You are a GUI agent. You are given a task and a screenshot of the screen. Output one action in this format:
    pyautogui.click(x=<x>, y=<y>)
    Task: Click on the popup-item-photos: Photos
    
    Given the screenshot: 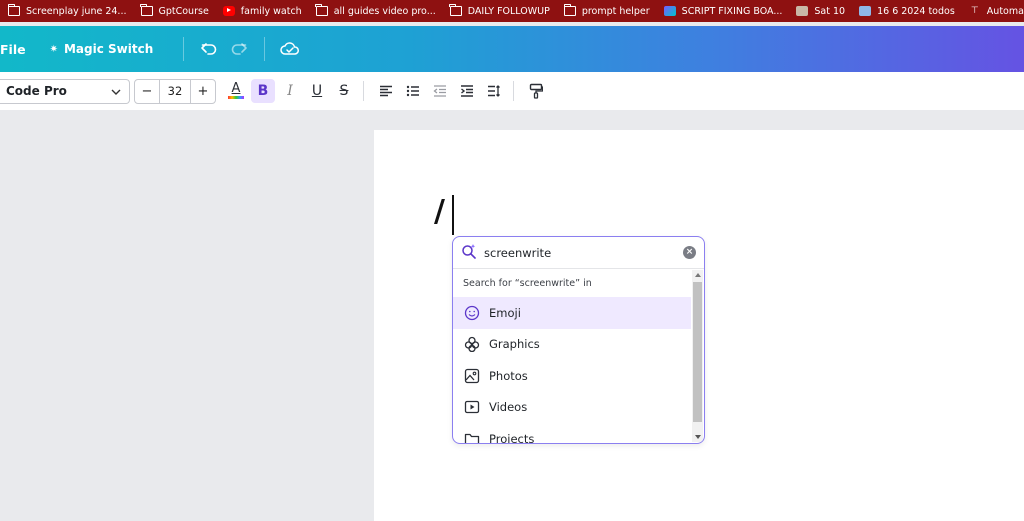 What is the action you would take?
    pyautogui.click(x=572, y=376)
    